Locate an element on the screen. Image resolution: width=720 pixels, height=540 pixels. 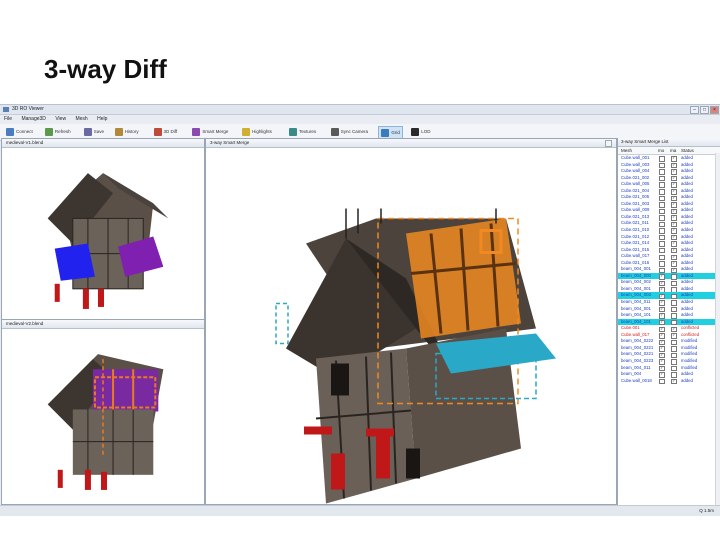
plug-icon is located at coordinates (10, 131).